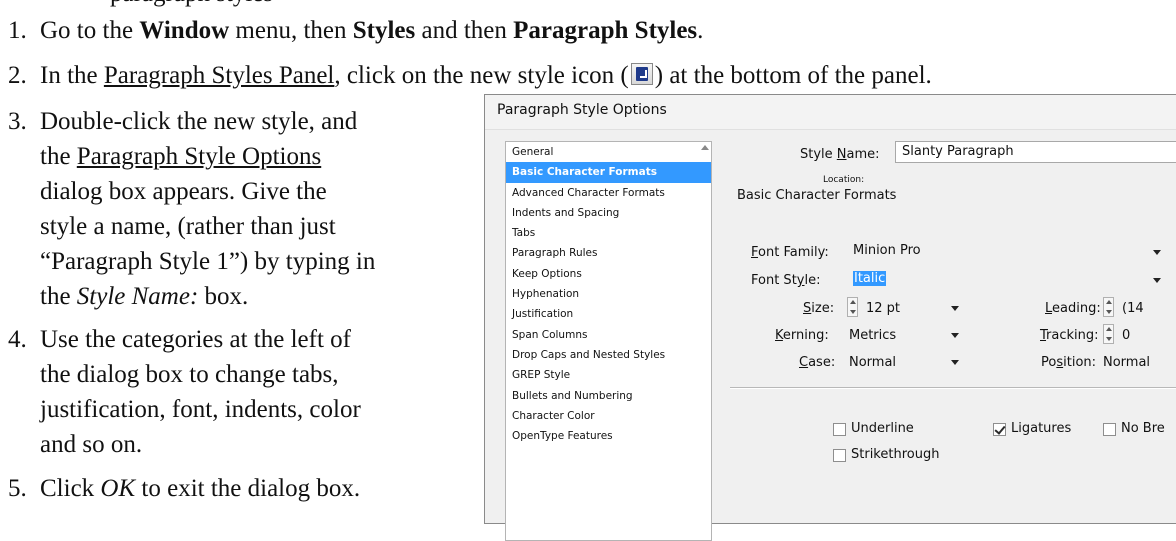 This screenshot has width=1176, height=541. Describe the element at coordinates (223, 296) in the screenshot. I see `text-run: box.` at that location.